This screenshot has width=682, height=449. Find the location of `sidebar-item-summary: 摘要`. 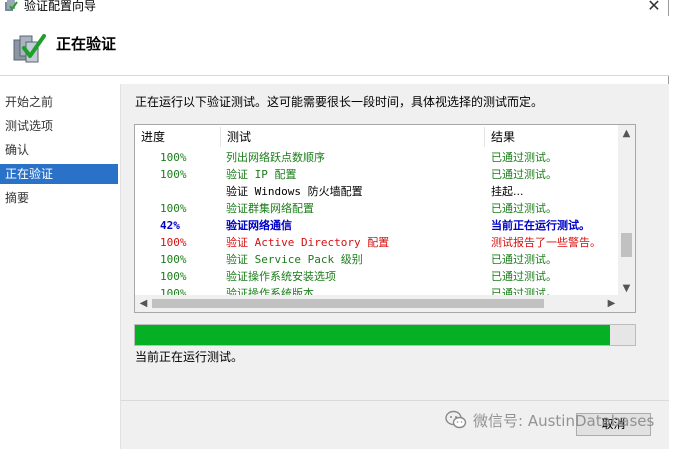

sidebar-item-summary: 摘要 is located at coordinates (59, 198).